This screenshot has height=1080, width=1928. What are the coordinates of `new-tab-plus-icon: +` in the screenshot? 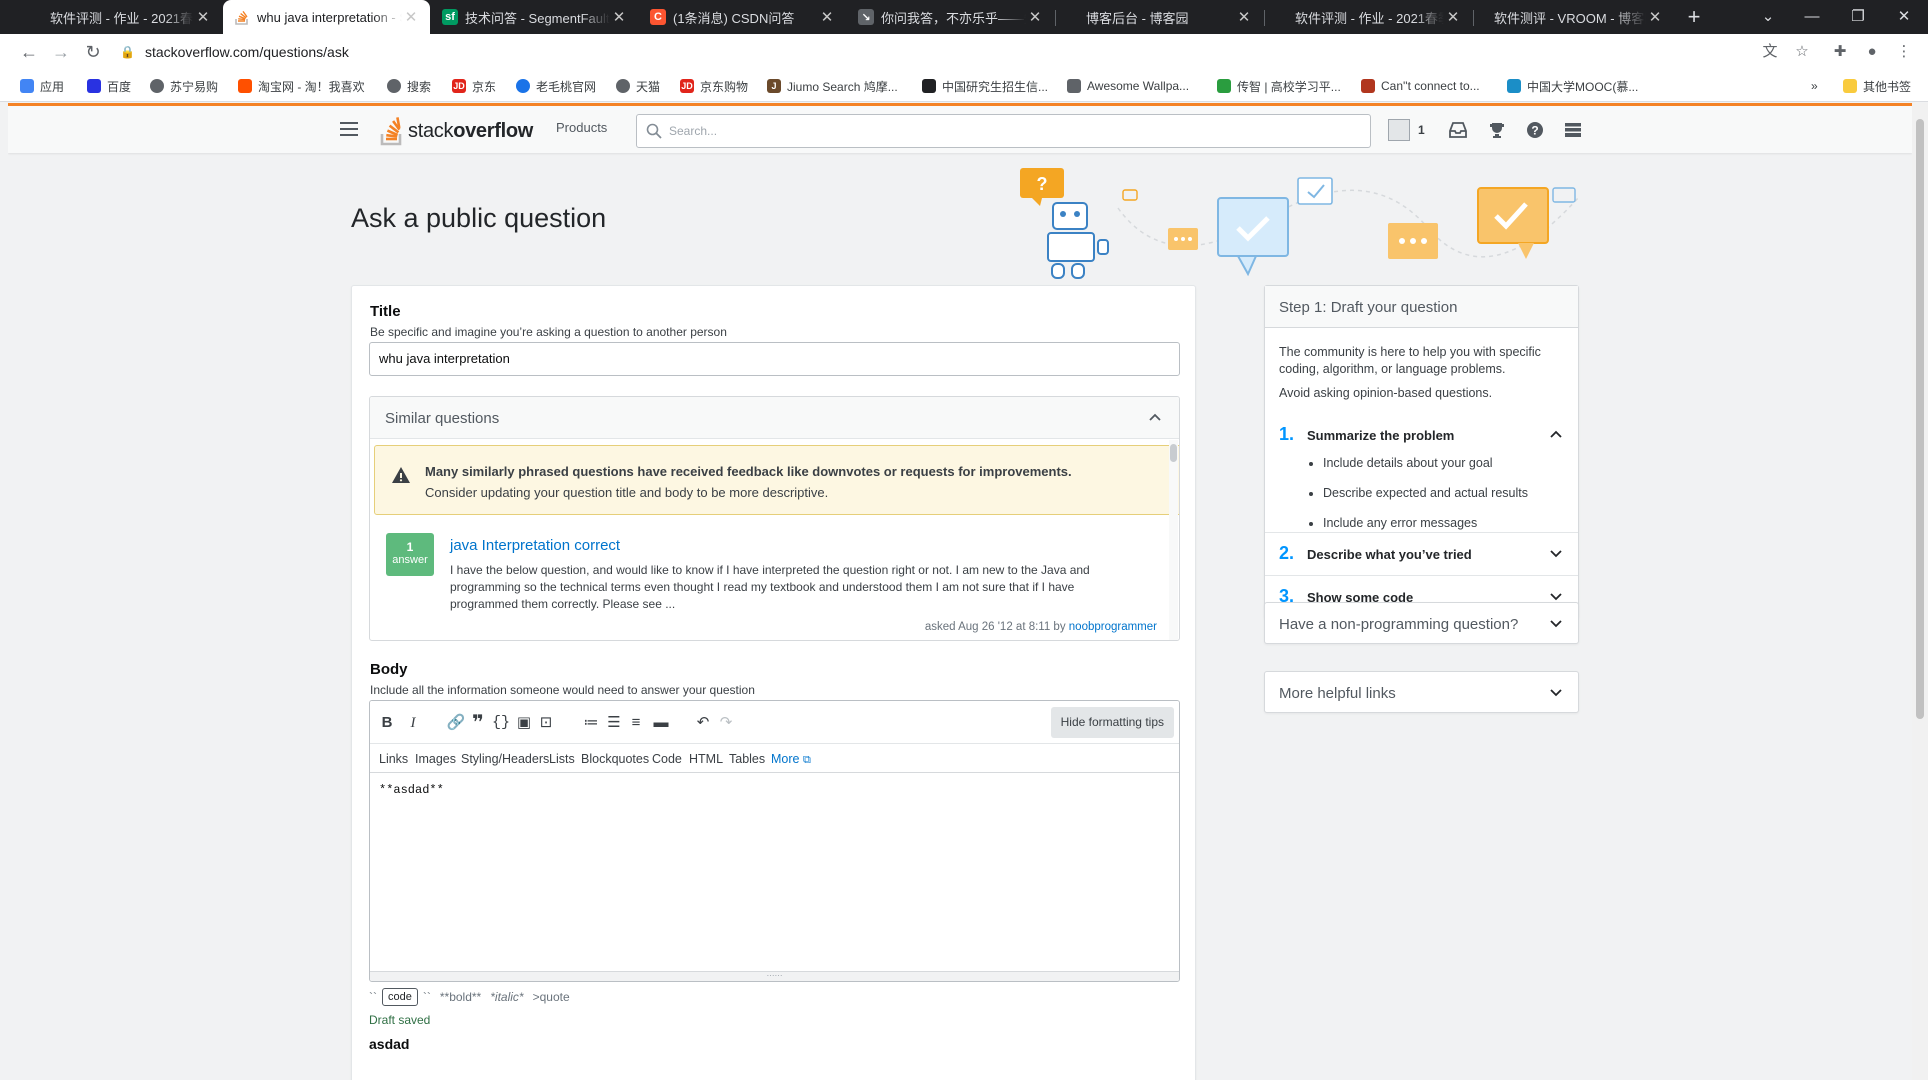 It's located at (1694, 17).